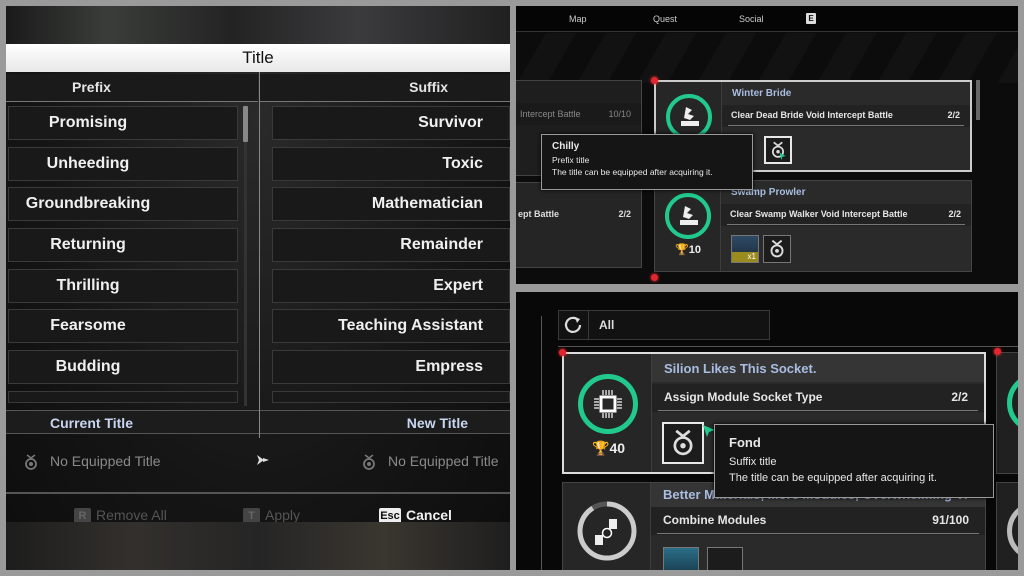  What do you see at coordinates (665, 19) in the screenshot?
I see `nav-quest: Quest` at bounding box center [665, 19].